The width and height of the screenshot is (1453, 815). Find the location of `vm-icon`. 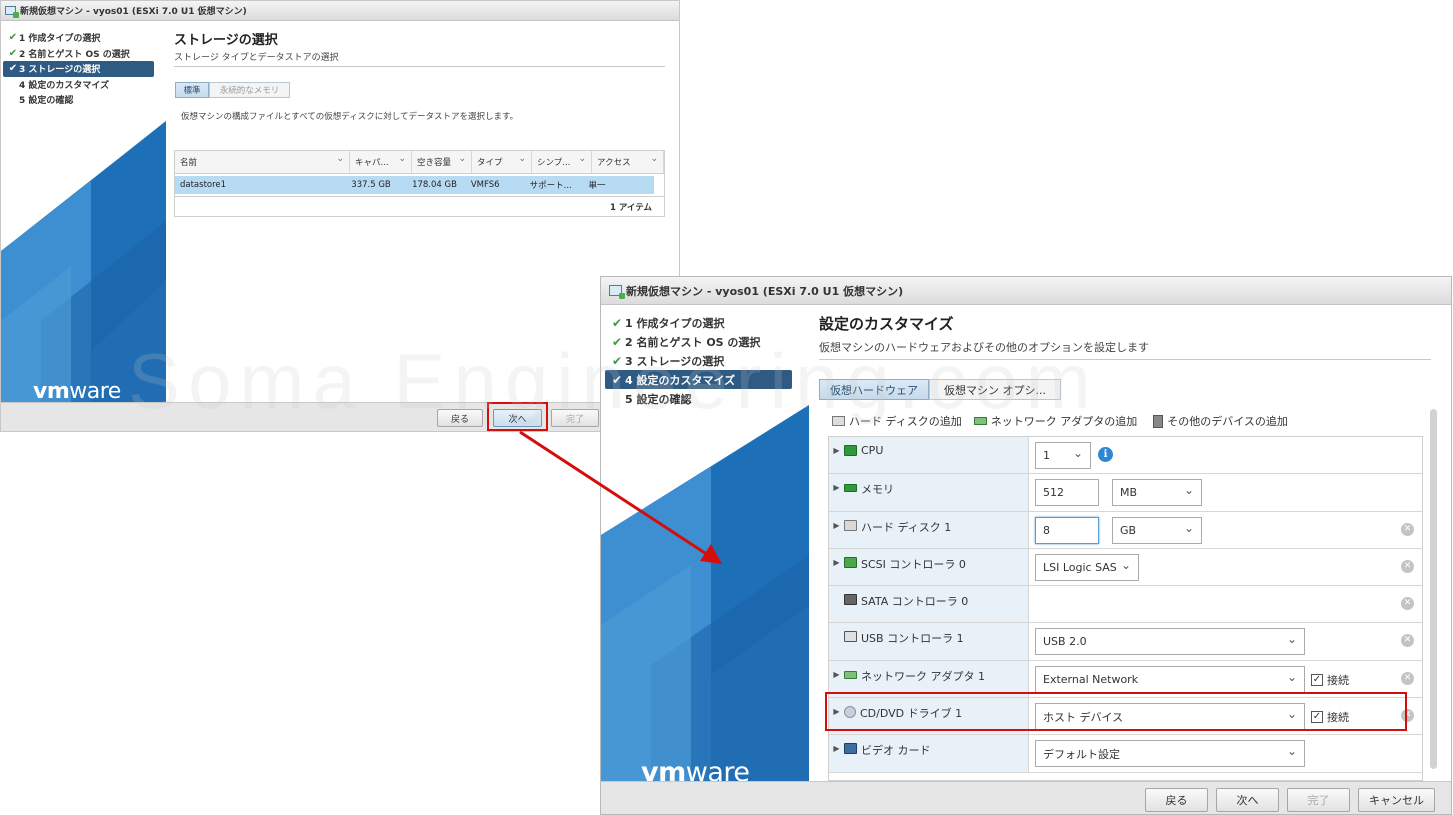

vm-icon is located at coordinates (12, 12).